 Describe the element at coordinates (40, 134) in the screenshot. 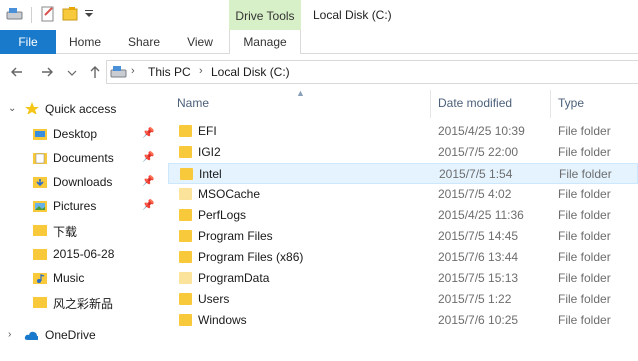

I see `desktop-folder-icon` at that location.